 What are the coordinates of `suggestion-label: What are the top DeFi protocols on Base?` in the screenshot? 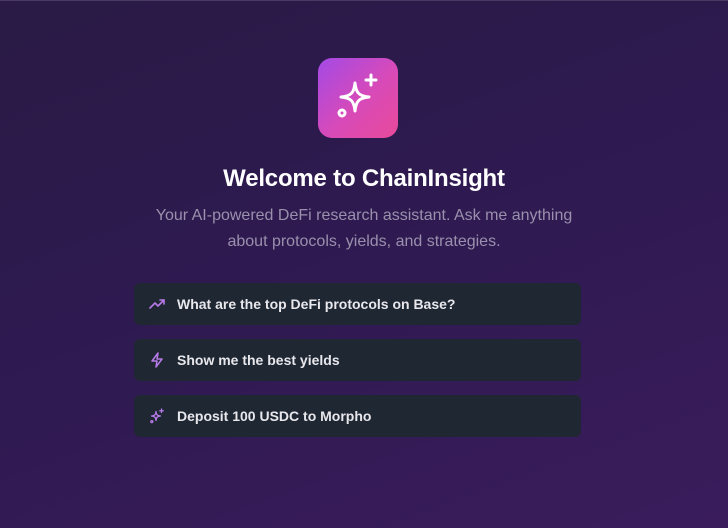 It's located at (316, 304).